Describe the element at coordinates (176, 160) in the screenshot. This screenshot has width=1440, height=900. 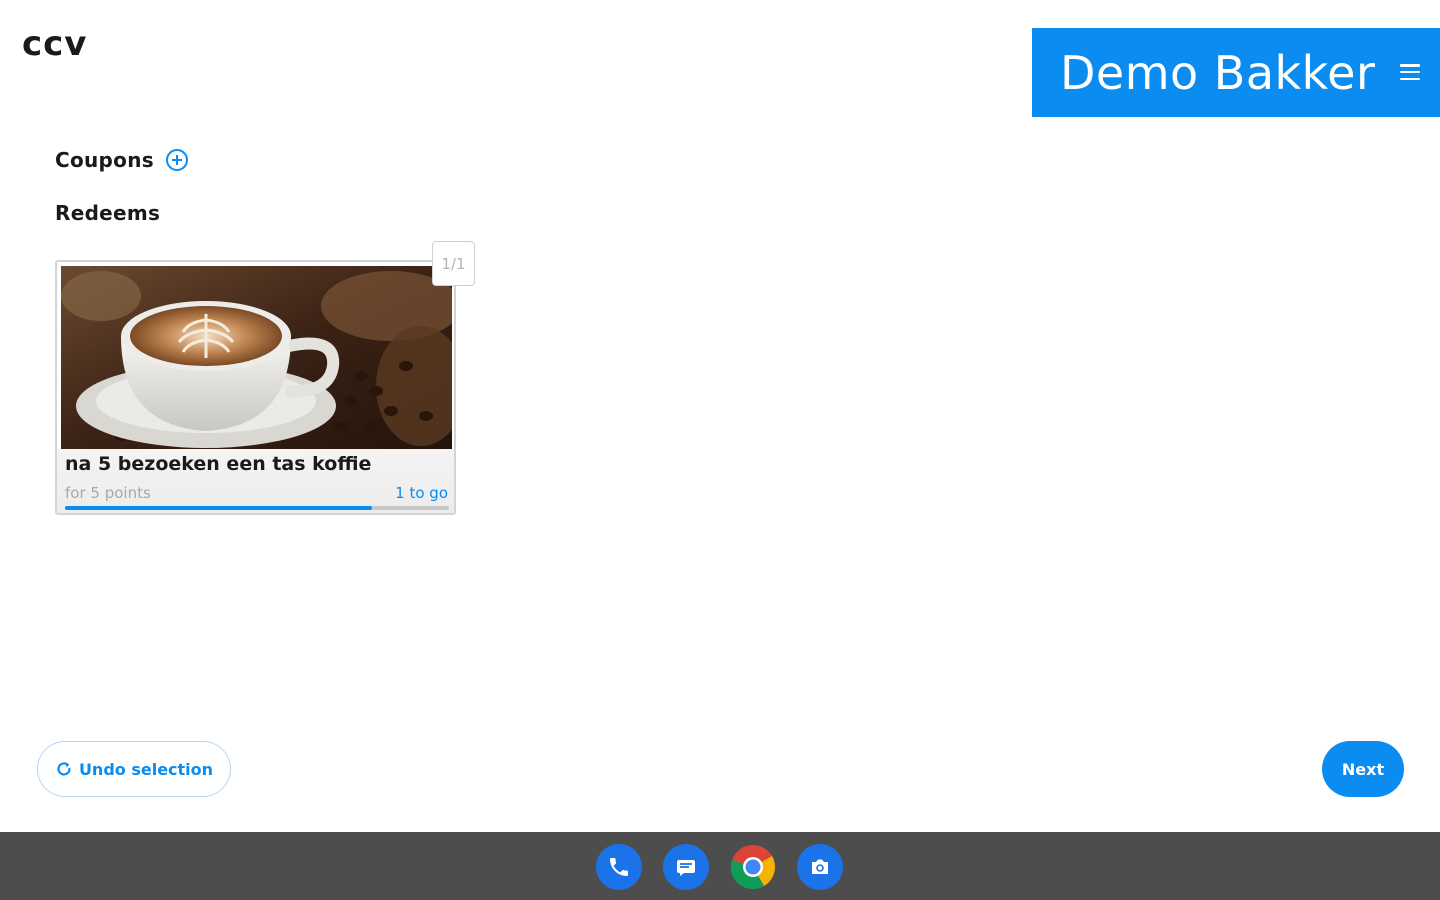
I see `plus-circle-icon` at that location.